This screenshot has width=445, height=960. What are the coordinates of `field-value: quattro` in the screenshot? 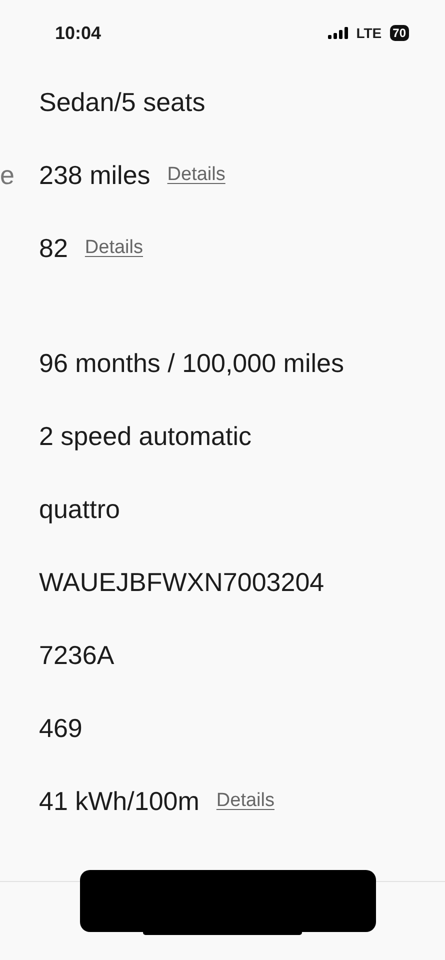 It's located at (79, 509).